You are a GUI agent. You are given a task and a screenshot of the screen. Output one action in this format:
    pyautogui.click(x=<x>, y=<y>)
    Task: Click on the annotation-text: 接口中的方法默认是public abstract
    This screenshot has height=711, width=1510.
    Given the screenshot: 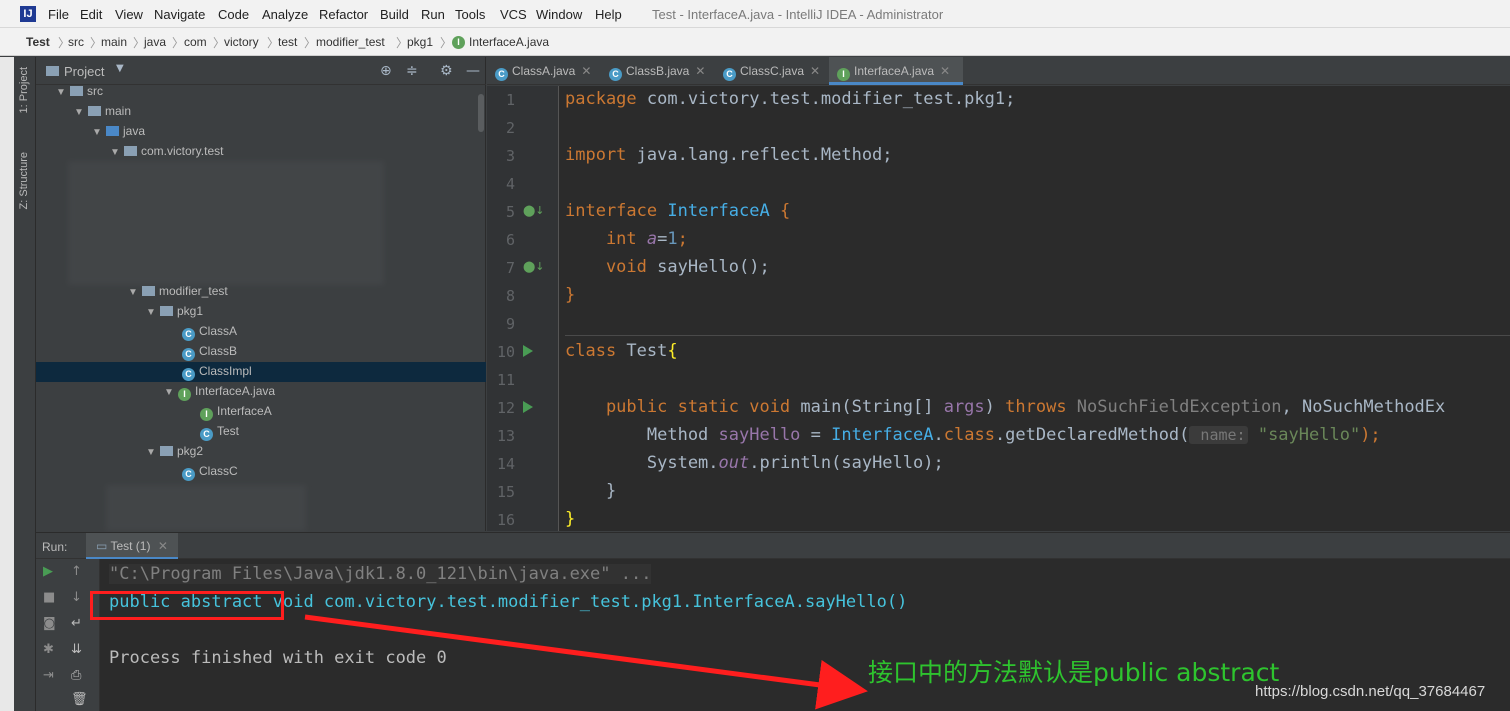 What is the action you would take?
    pyautogui.click(x=1074, y=672)
    